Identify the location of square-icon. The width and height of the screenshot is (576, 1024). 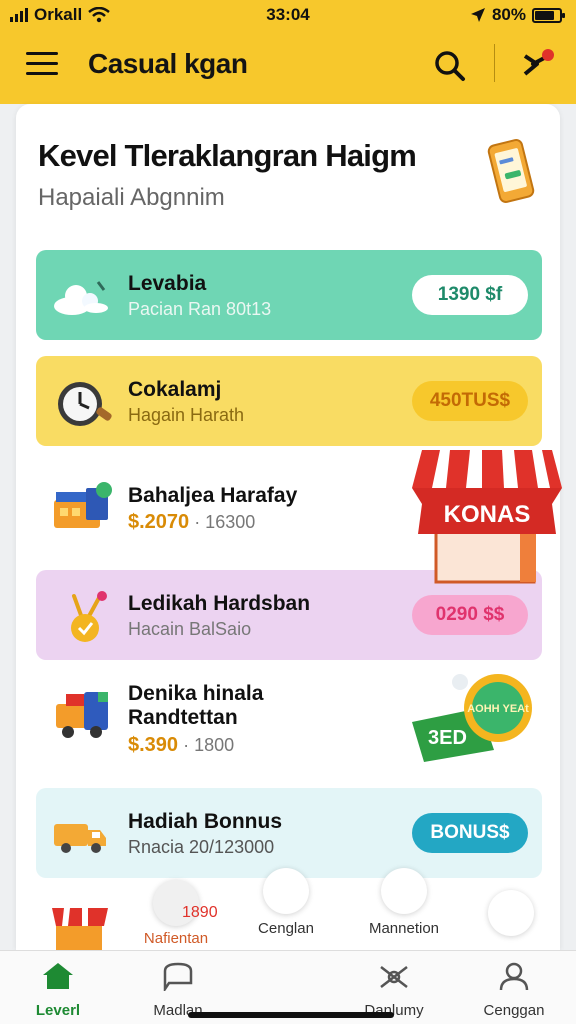
(511, 913).